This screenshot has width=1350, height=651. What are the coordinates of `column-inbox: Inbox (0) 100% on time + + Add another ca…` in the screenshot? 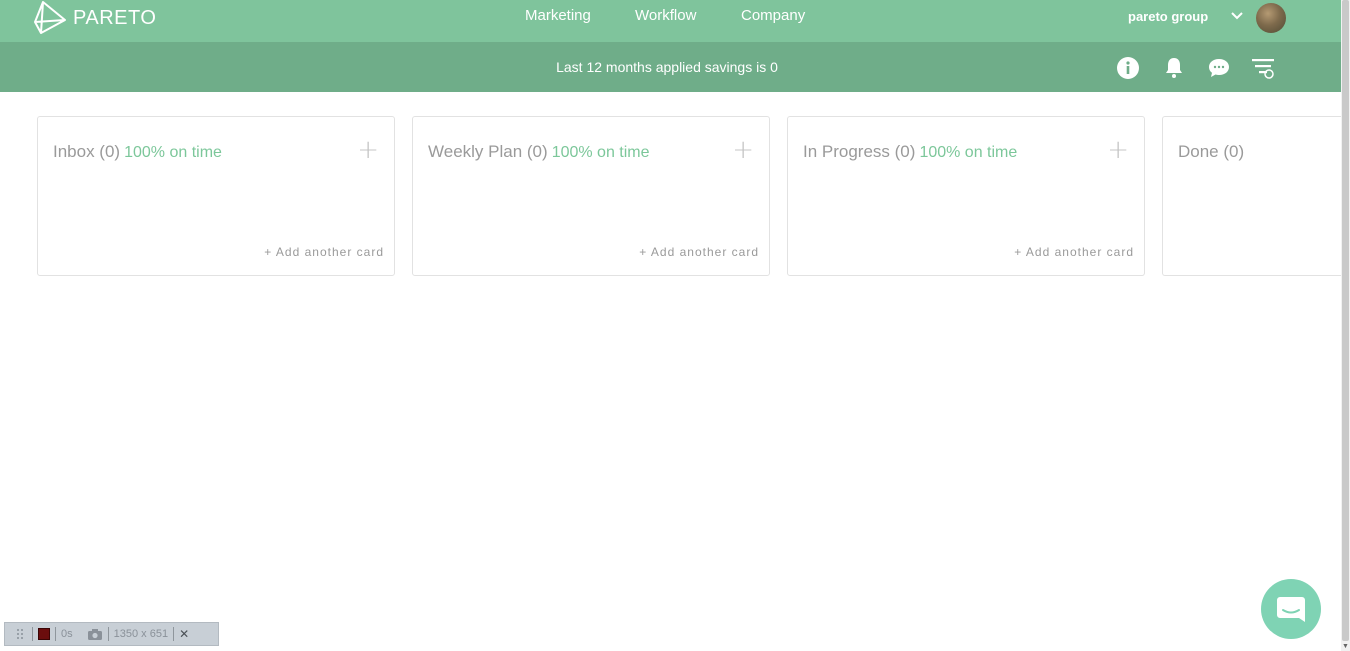 It's located at (216, 196).